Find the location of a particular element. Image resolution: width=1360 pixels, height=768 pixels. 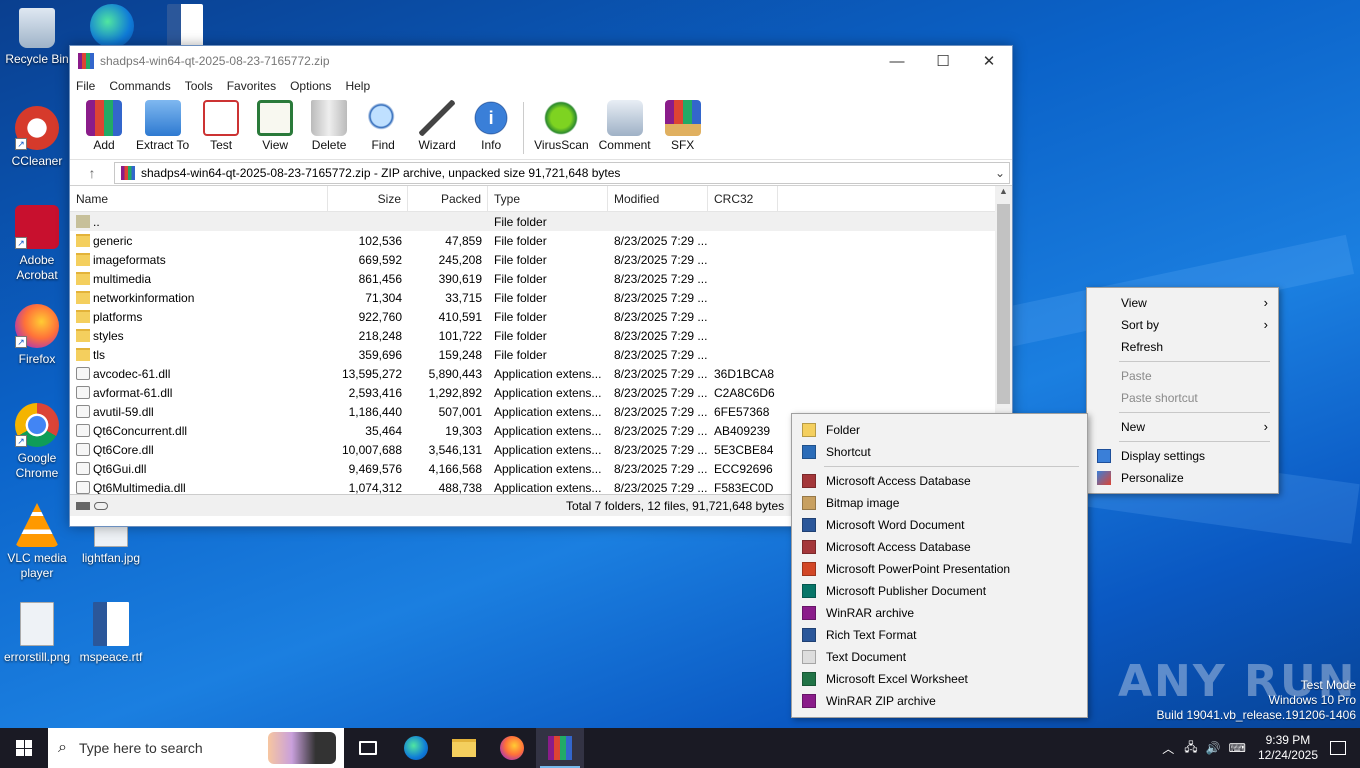

new-menu-item: Microsoft PowerPoint Presentation is located at coordinates (939, 569).